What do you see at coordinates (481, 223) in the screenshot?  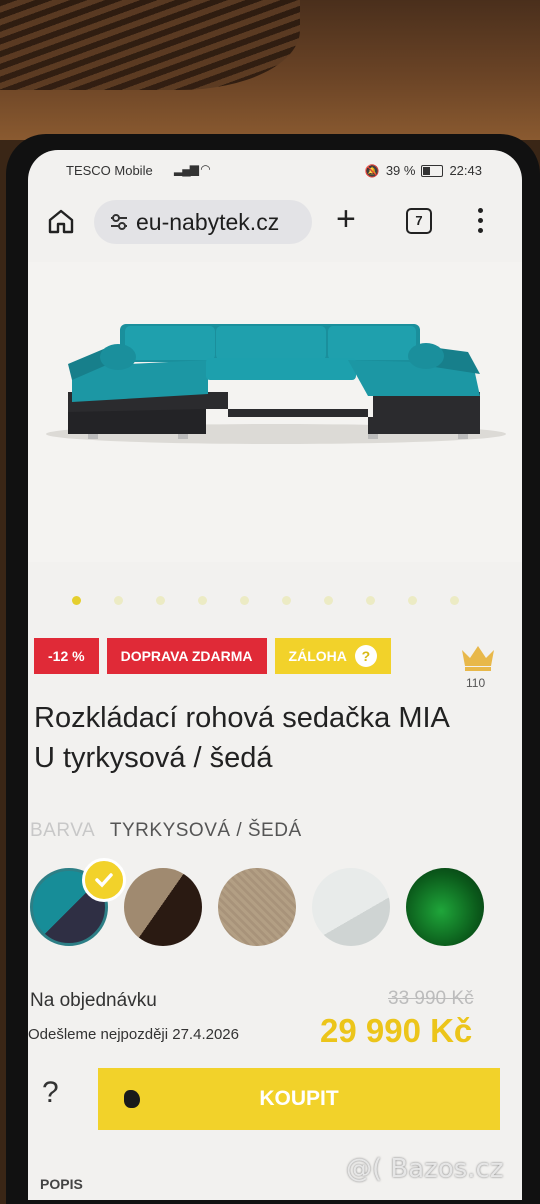 I see `more-menu-icon` at bounding box center [481, 223].